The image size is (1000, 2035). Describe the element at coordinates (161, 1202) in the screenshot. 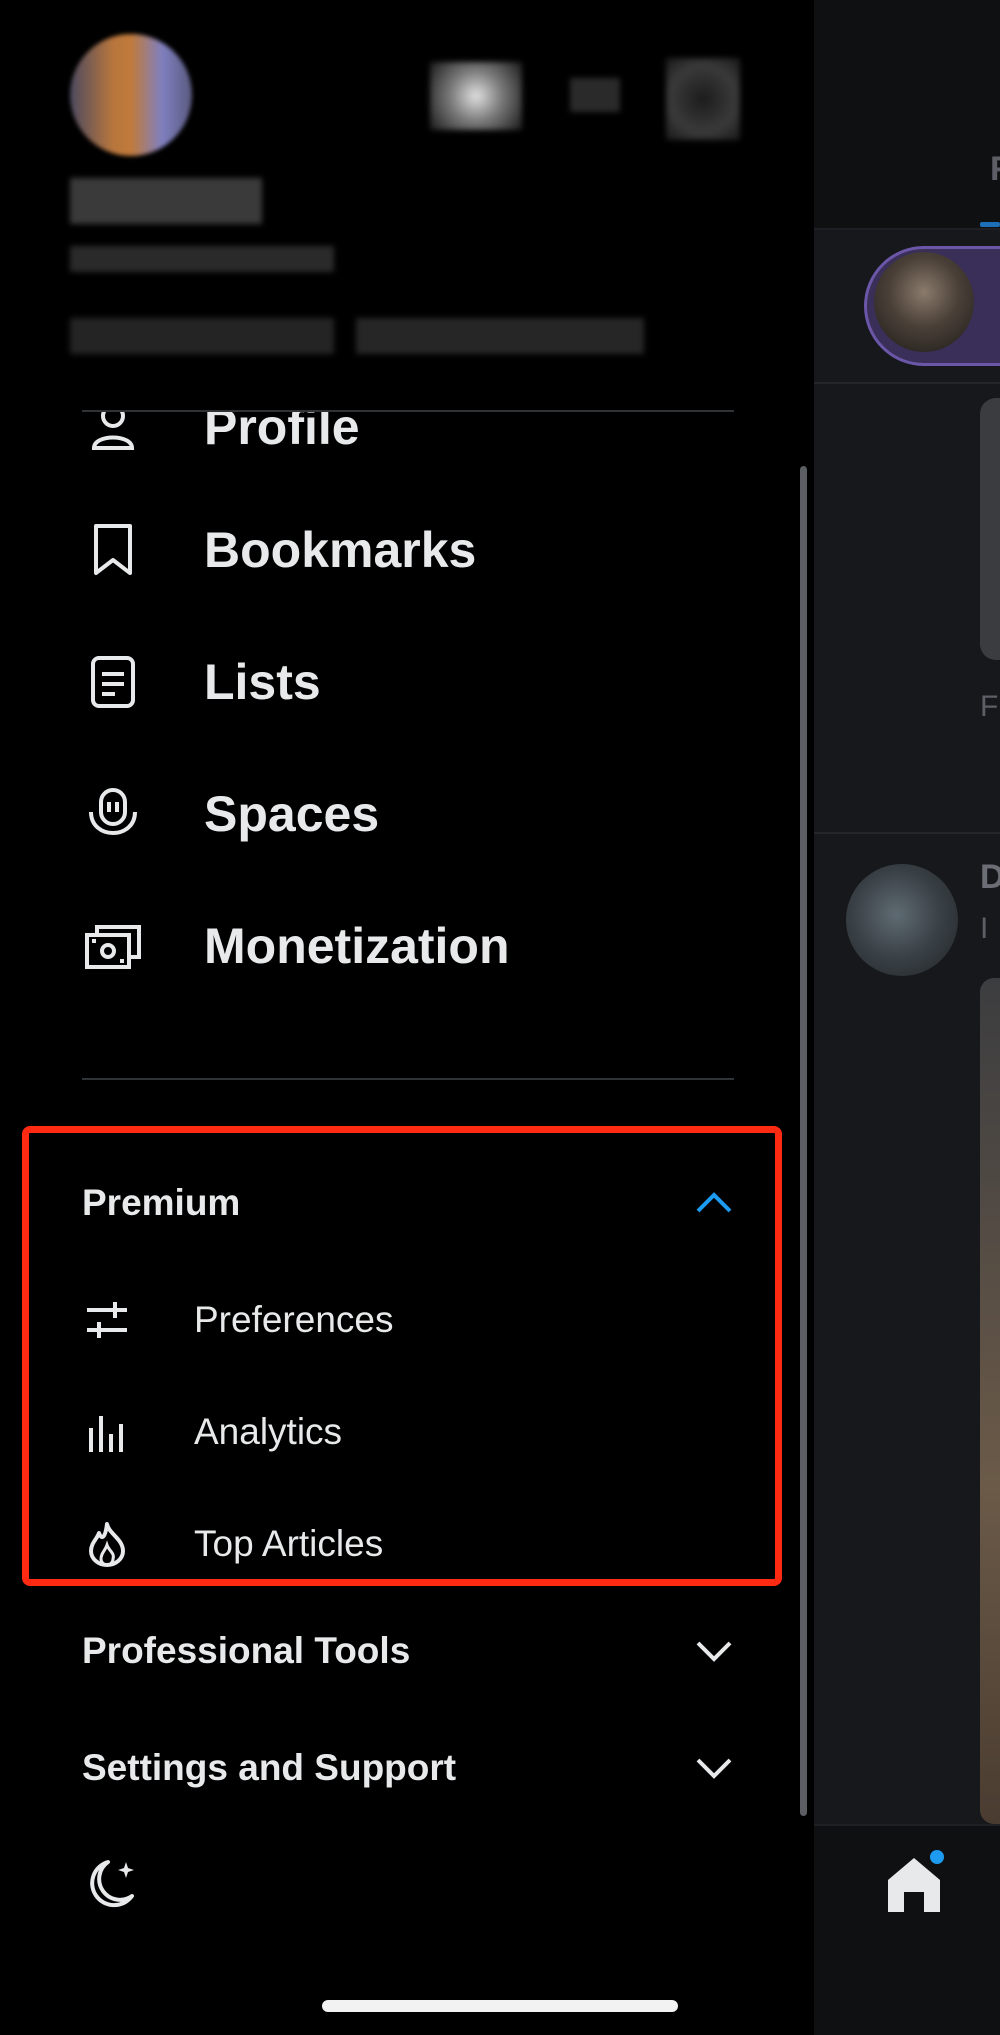

I see `section-title: Premium` at that location.